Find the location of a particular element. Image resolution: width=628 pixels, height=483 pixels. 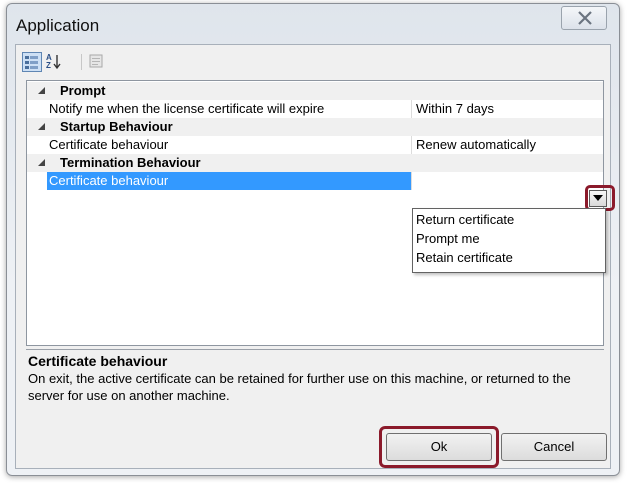

description-title: Certificate behaviour is located at coordinates (98, 361).